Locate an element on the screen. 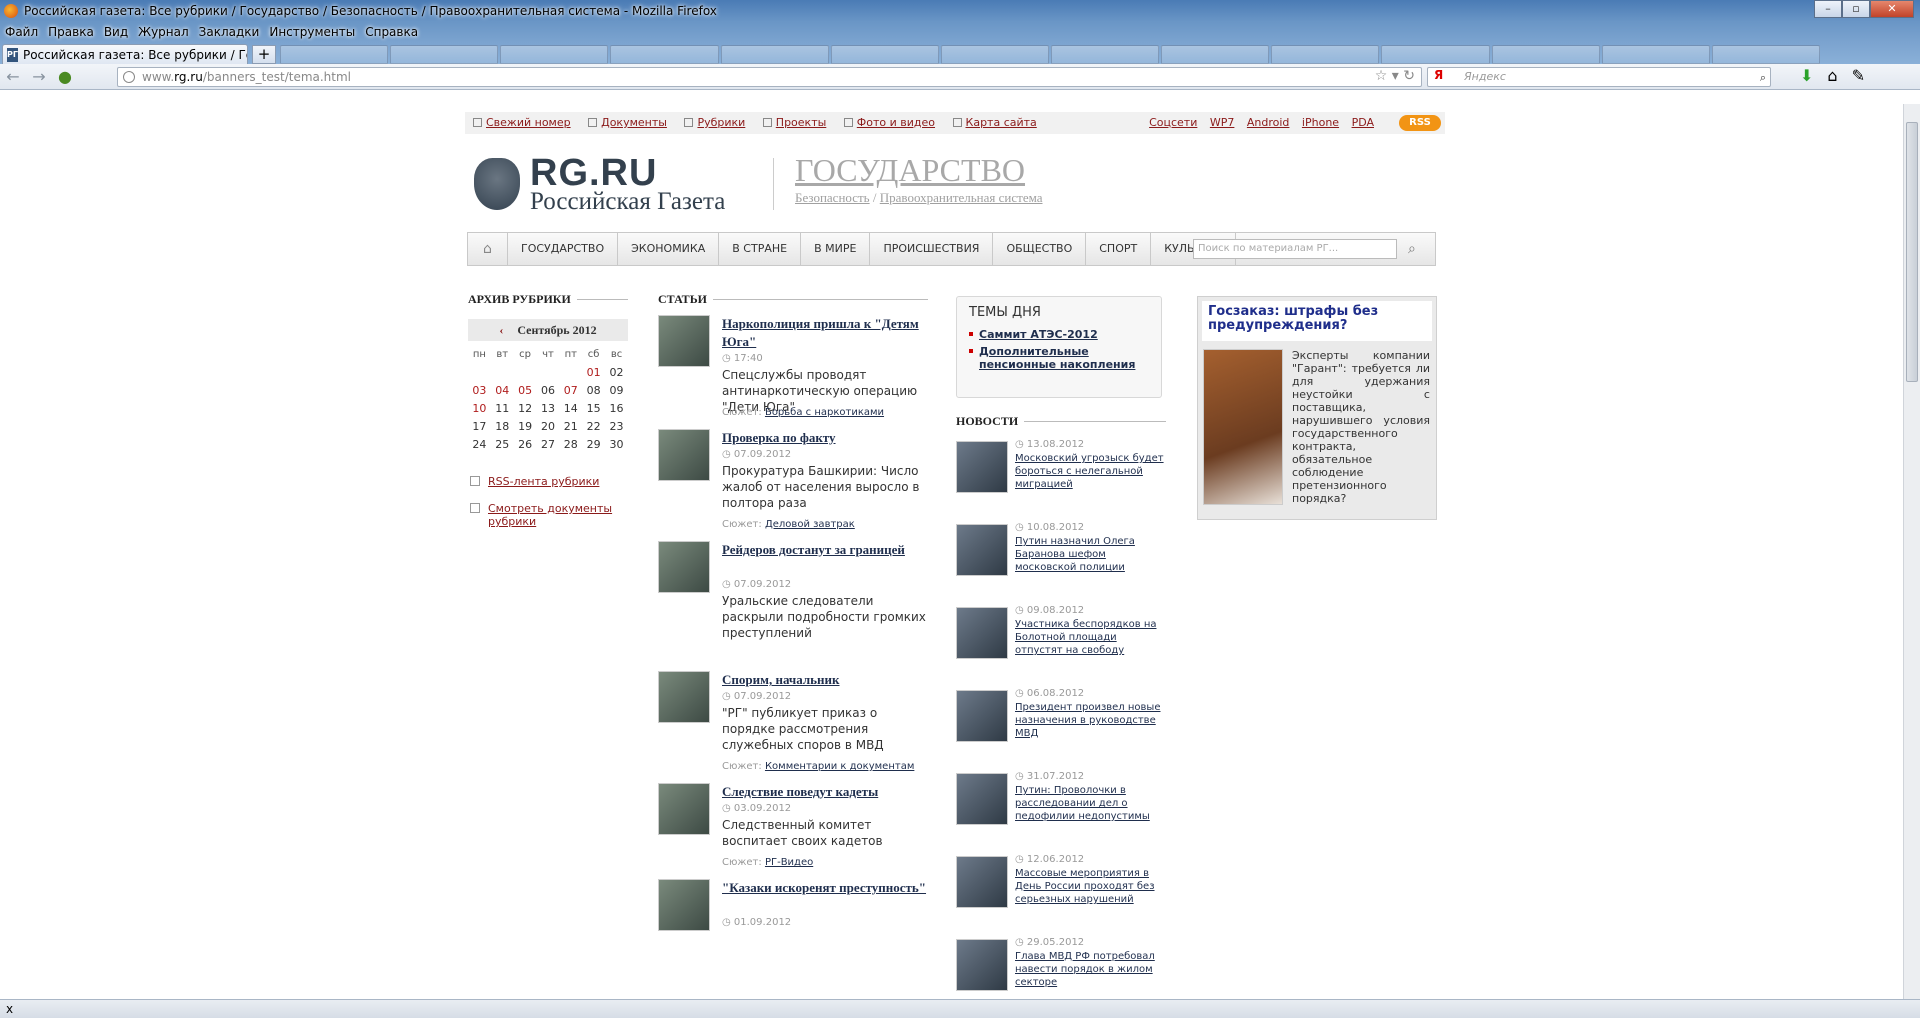  forward-arrow-icon: → is located at coordinates (39, 76).